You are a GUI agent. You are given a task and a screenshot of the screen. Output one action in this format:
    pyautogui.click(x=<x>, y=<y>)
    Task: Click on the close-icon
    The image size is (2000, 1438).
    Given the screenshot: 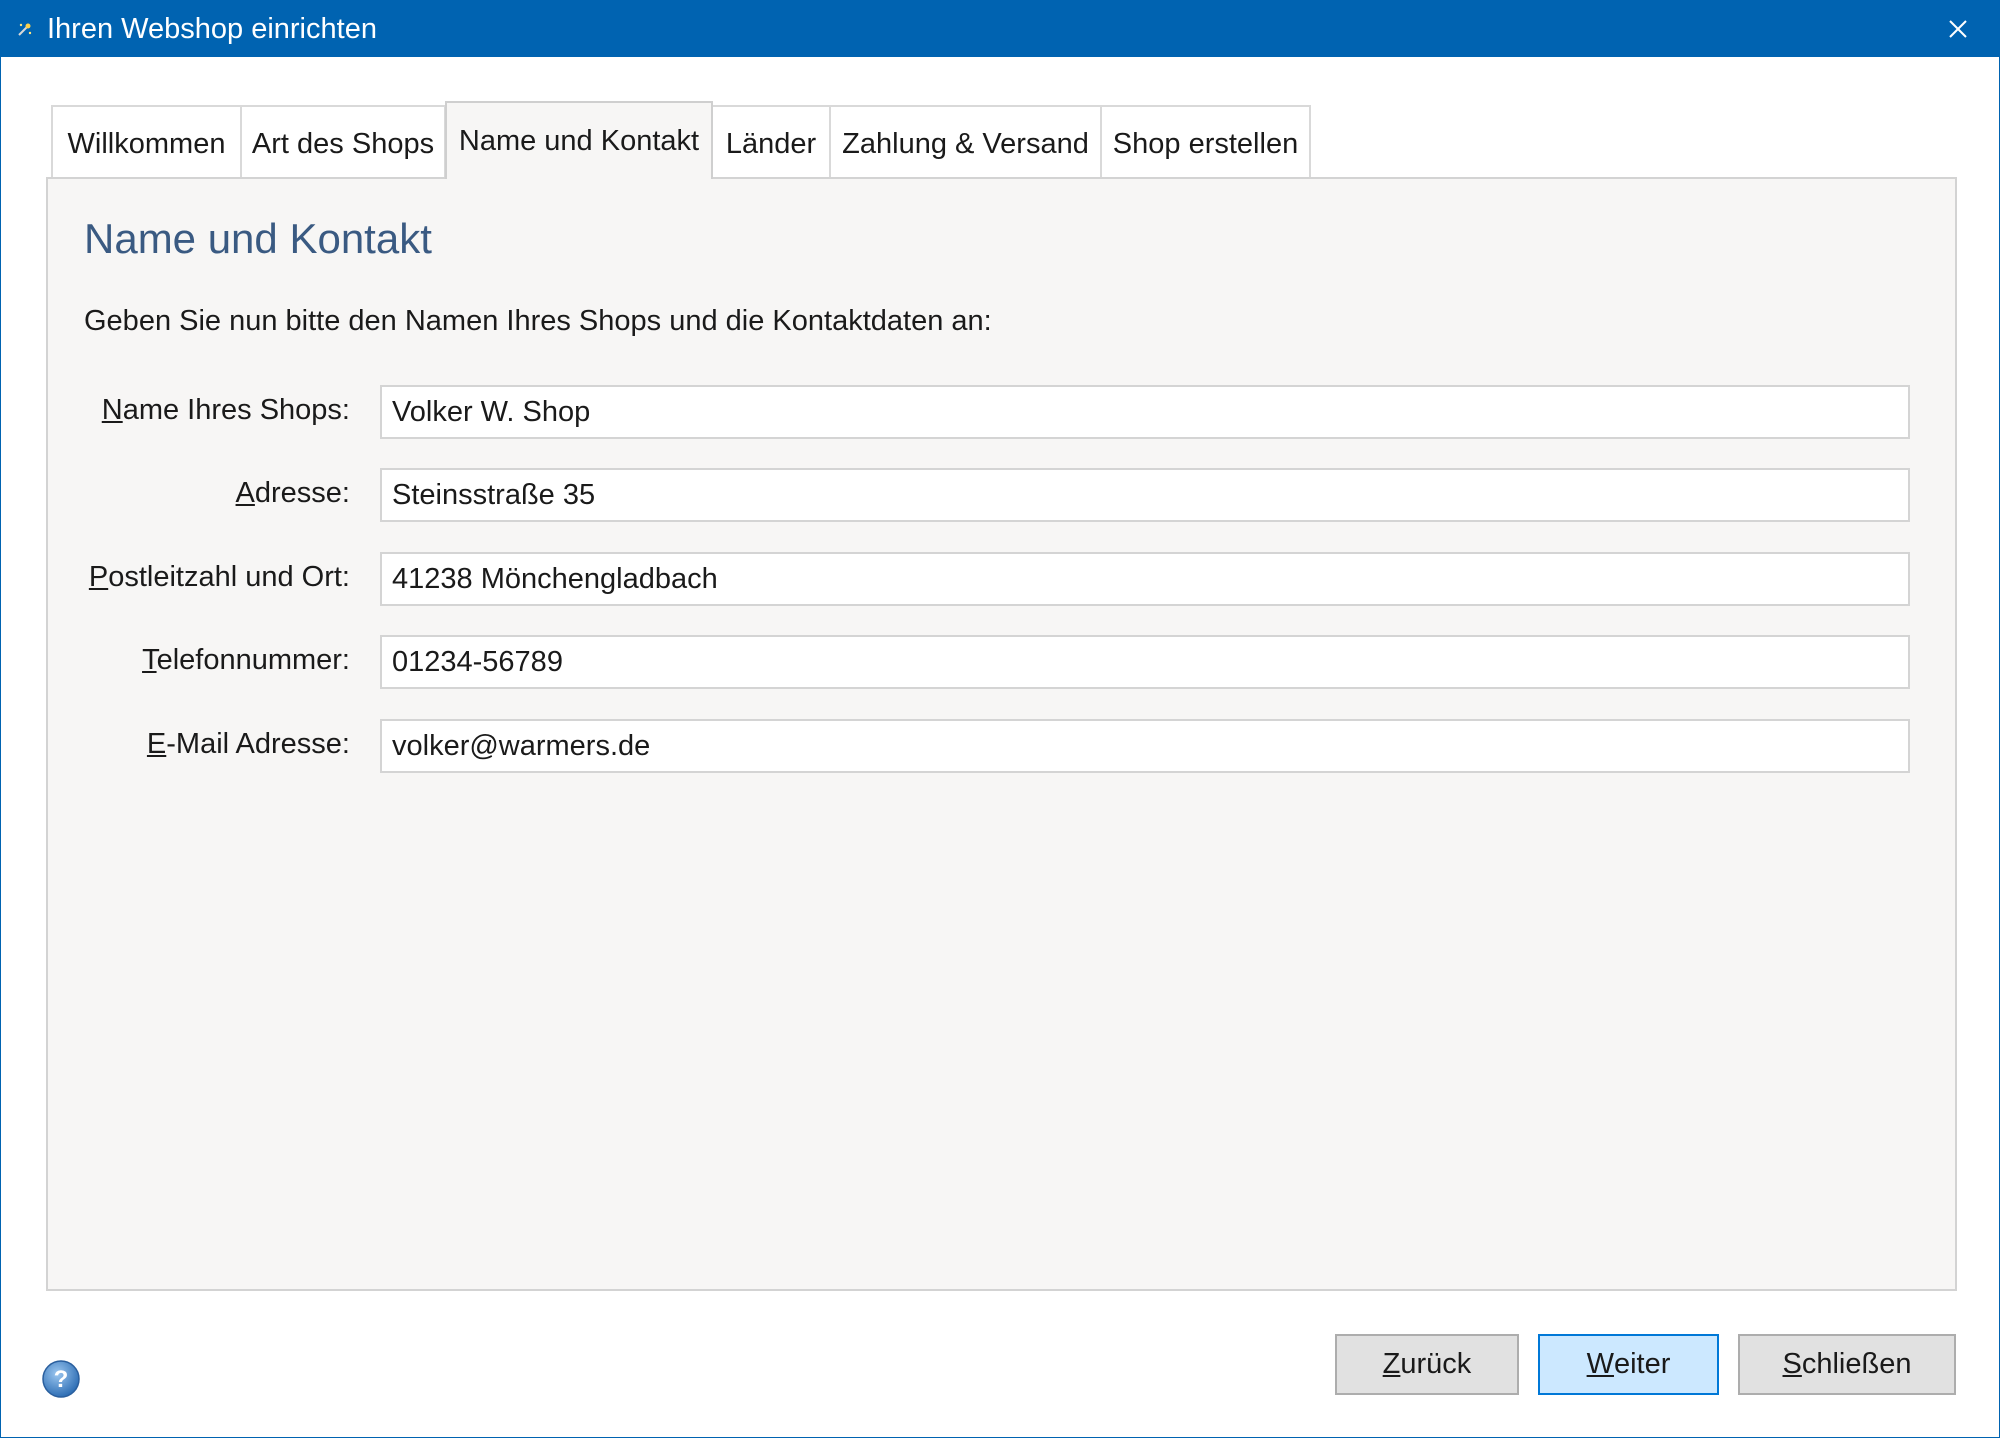 What is the action you would take?
    pyautogui.click(x=1958, y=29)
    